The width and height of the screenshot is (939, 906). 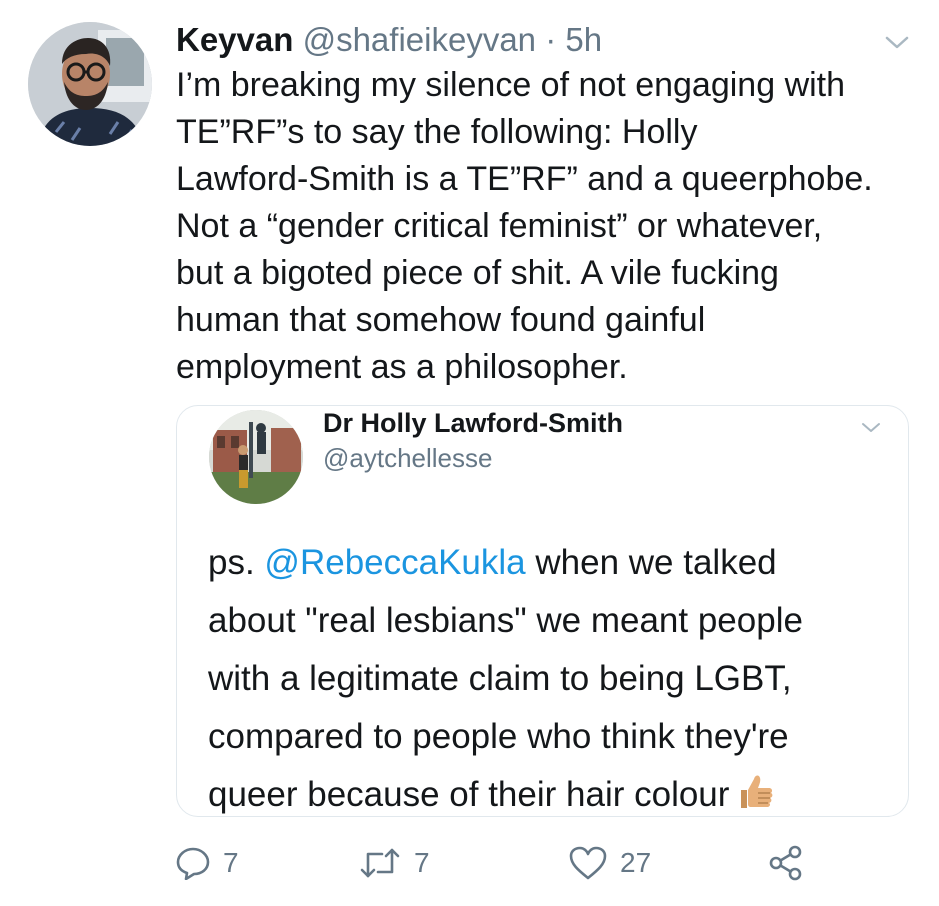 I want to click on quoted-author-avatar, so click(x=256, y=457).